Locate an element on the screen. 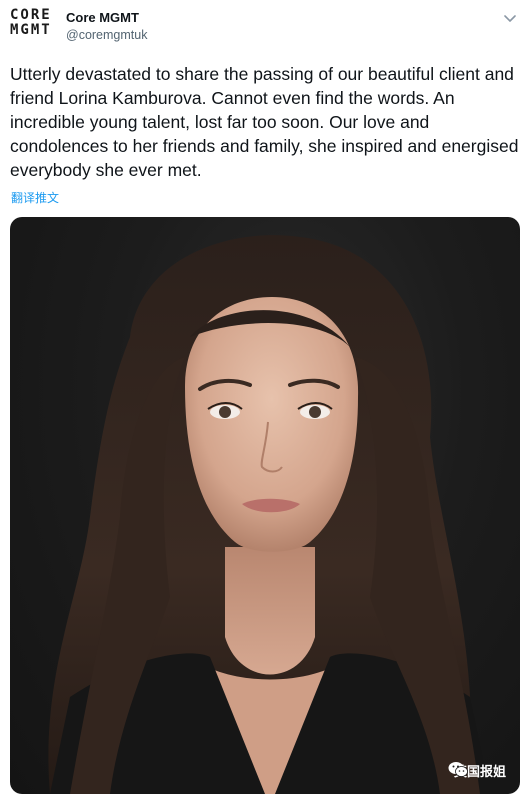 This screenshot has height=794, width=529. author-names: Core MGMT @coremgmtuk is located at coordinates (106, 26).